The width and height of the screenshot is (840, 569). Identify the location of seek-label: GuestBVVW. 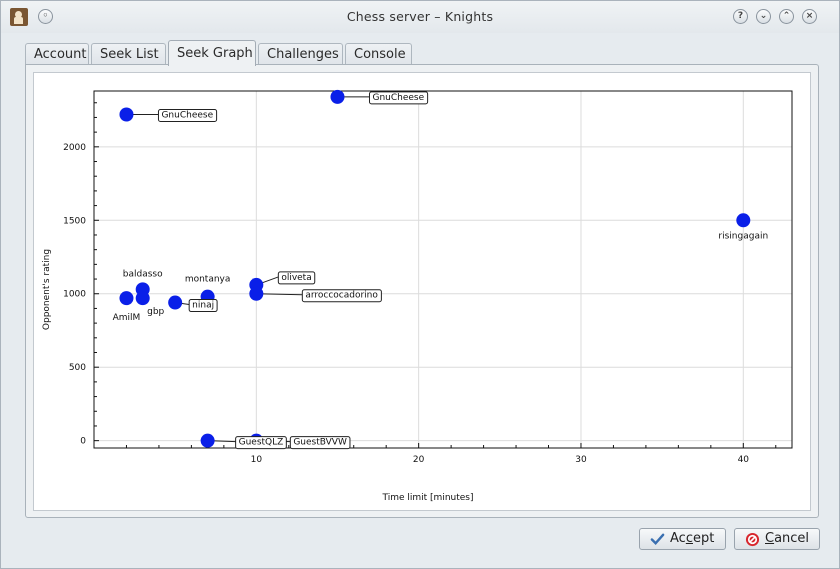
(320, 443).